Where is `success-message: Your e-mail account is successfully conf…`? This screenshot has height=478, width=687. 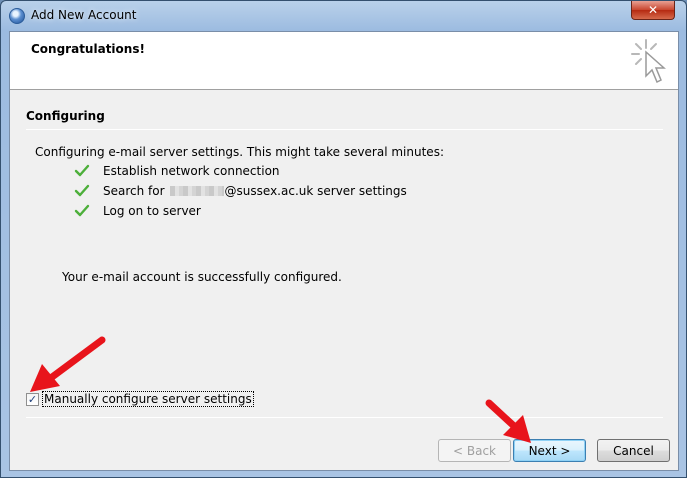 success-message: Your e-mail account is successfully conf… is located at coordinates (202, 277).